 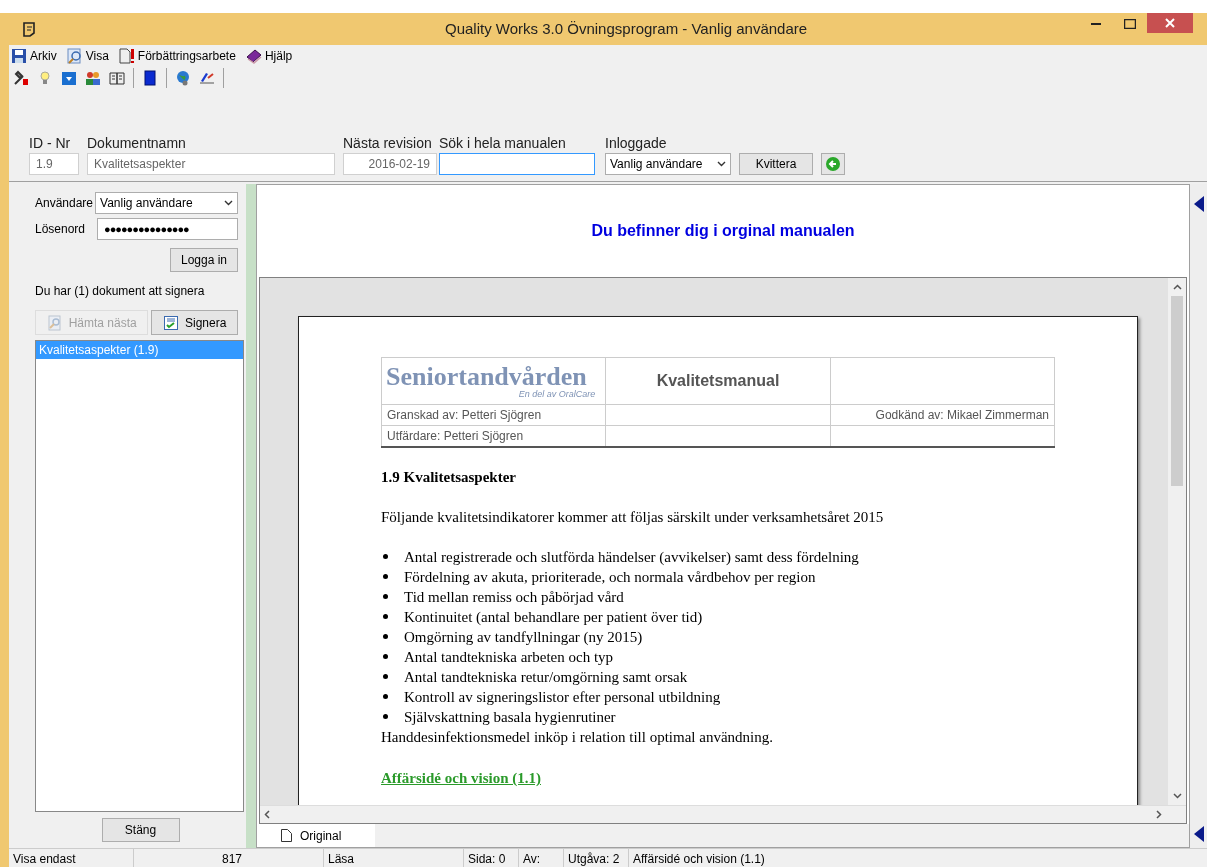 What do you see at coordinates (541, 858) in the screenshot?
I see `status-text: Av:` at bounding box center [541, 858].